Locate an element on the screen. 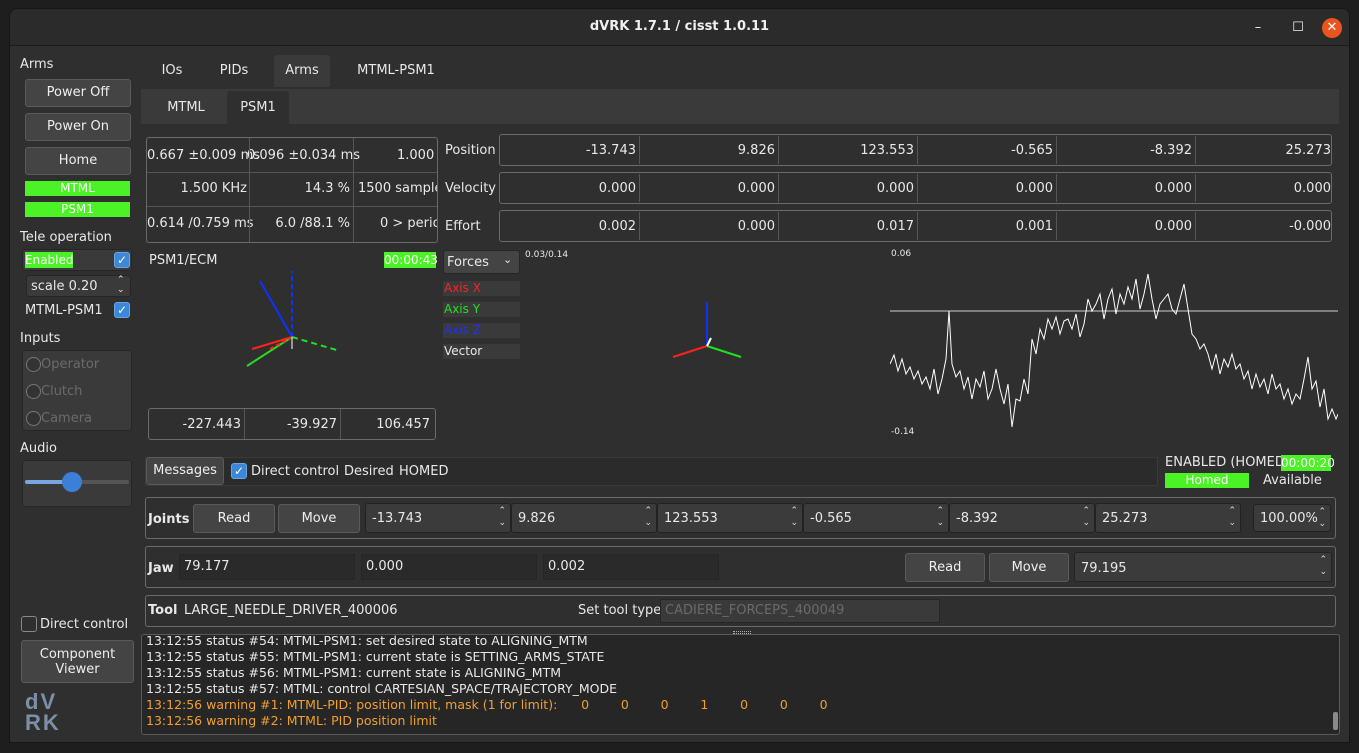  jaw-position-field: 79.177 is located at coordinates (267, 567).